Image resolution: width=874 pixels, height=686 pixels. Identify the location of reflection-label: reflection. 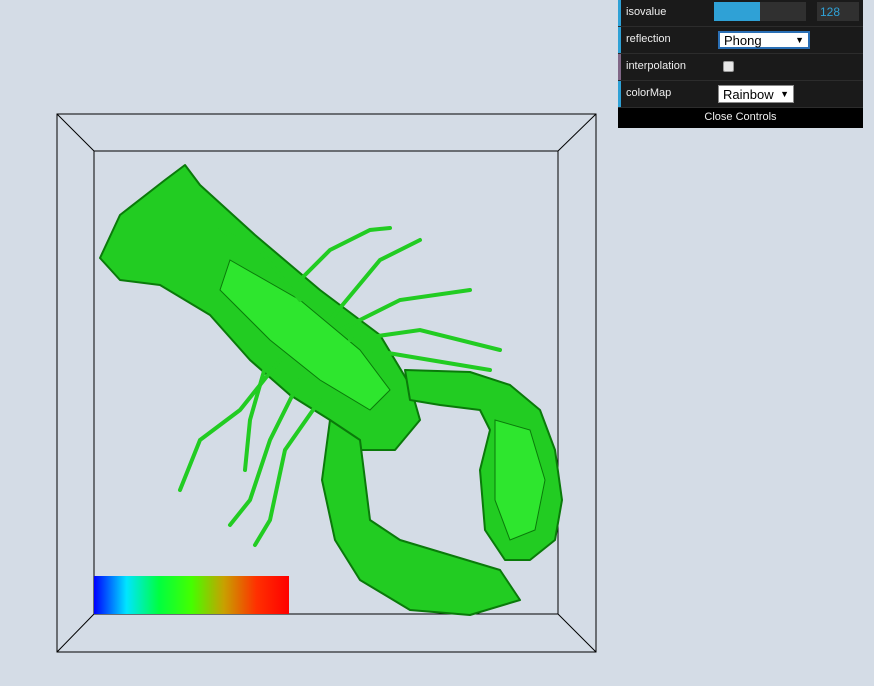
(648, 39).